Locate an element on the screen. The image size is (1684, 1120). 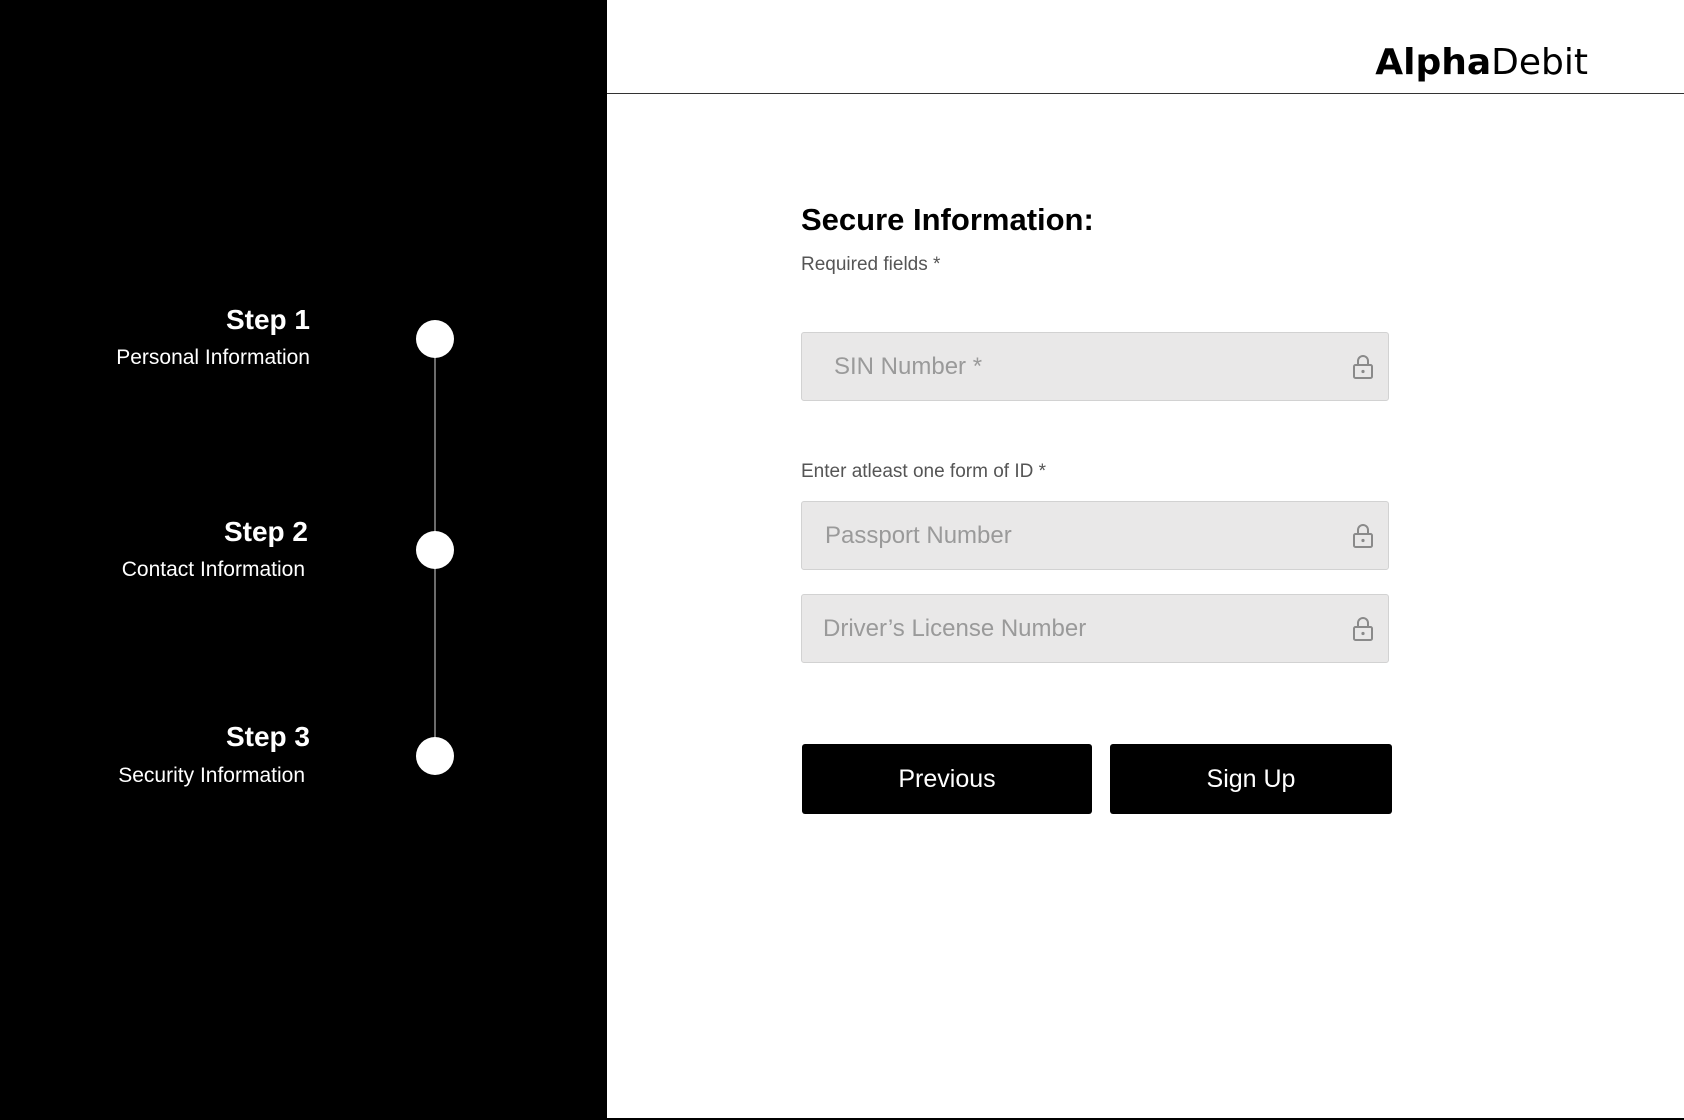
step-1-title: Step 1 is located at coordinates (267, 319).